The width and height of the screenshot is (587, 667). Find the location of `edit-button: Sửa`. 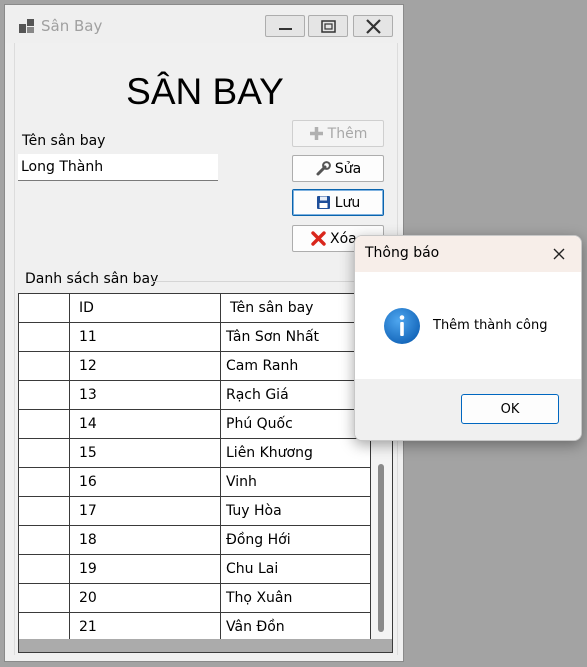

edit-button: Sửa is located at coordinates (338, 168).